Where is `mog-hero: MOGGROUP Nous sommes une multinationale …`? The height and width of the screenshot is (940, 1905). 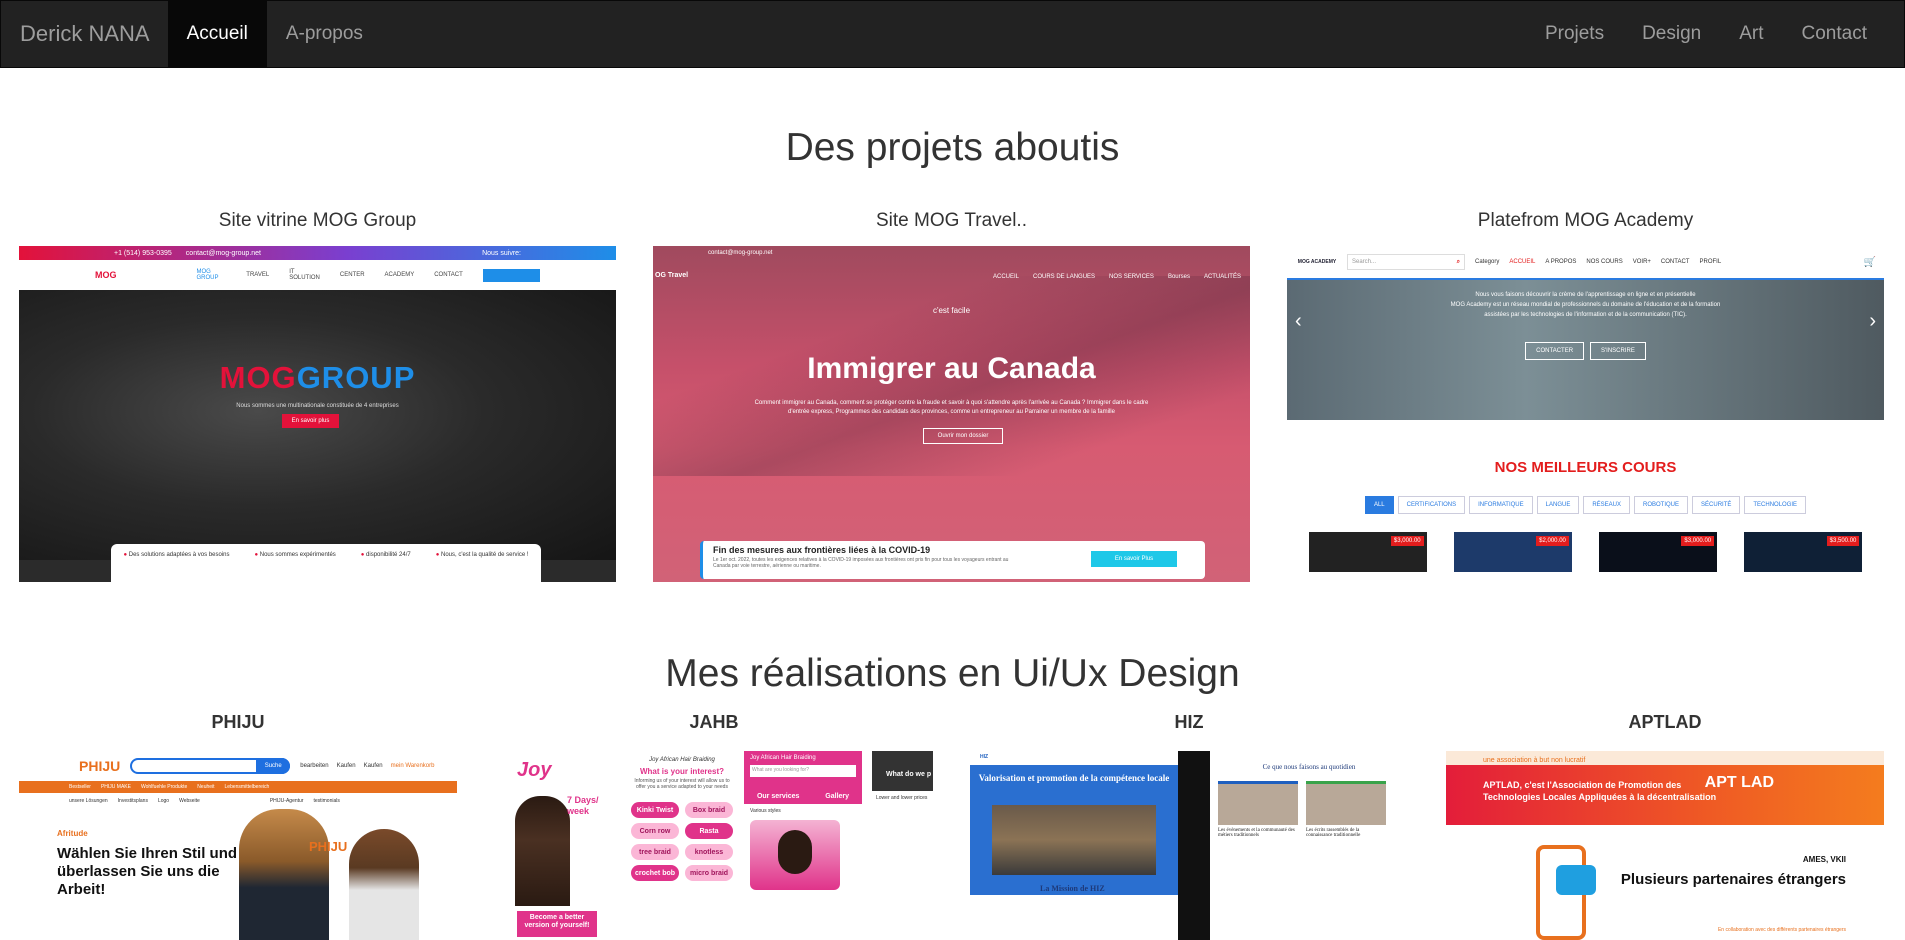 mog-hero: MOGGROUP Nous sommes une multinationale … is located at coordinates (317, 425).